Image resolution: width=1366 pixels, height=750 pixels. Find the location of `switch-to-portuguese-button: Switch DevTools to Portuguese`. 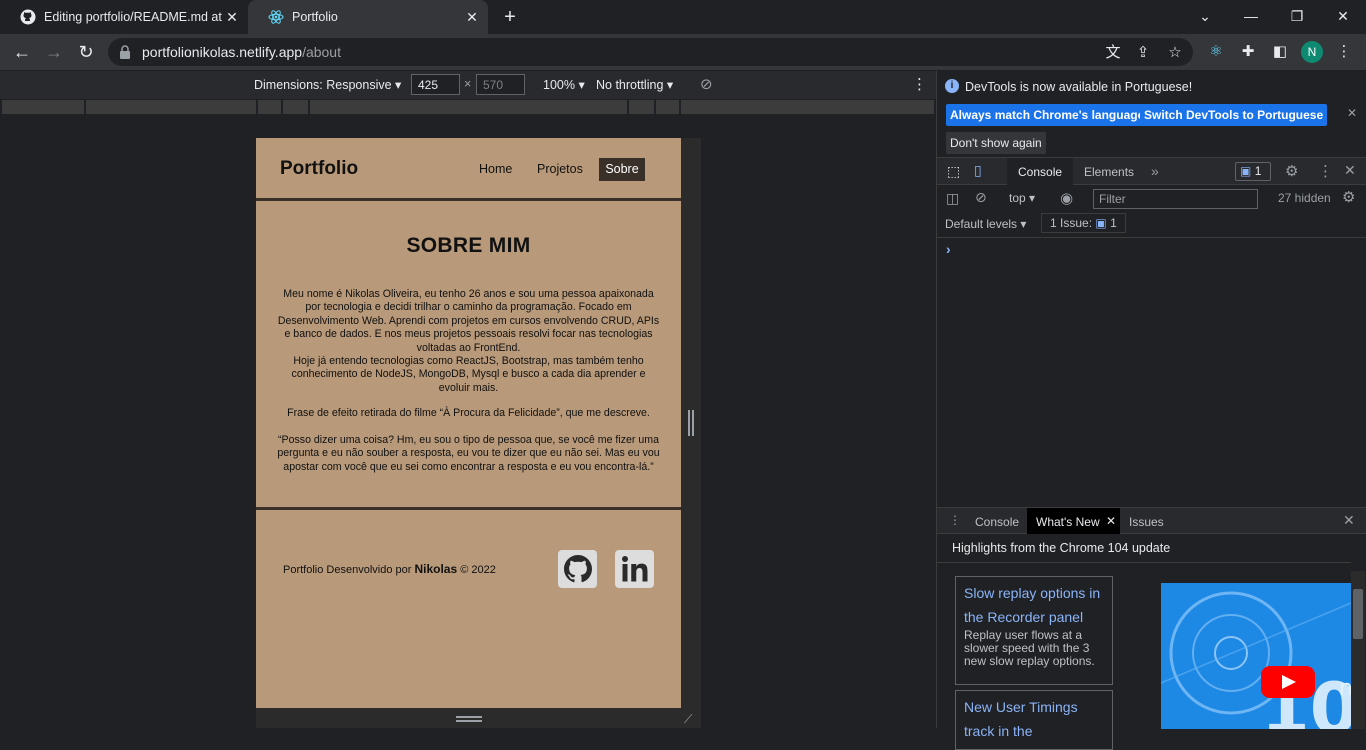

switch-to-portuguese-button: Switch DevTools to Portuguese is located at coordinates (1234, 115).